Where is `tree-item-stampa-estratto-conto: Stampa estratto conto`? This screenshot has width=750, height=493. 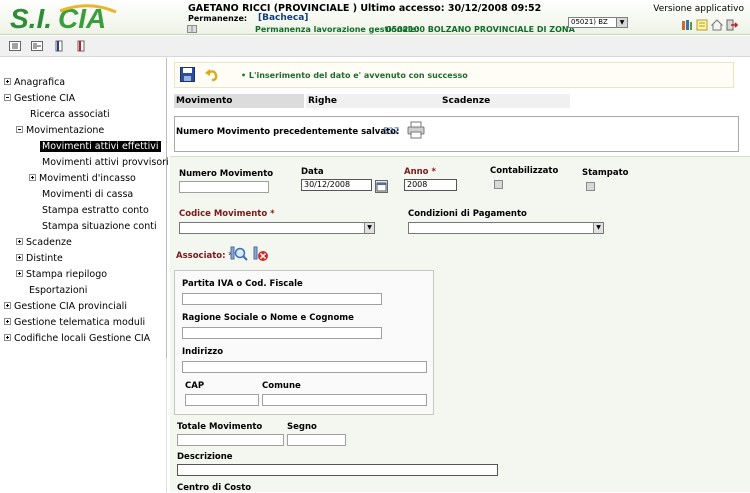 tree-item-stampa-estratto-conto: Stampa estratto conto is located at coordinates (95, 210).